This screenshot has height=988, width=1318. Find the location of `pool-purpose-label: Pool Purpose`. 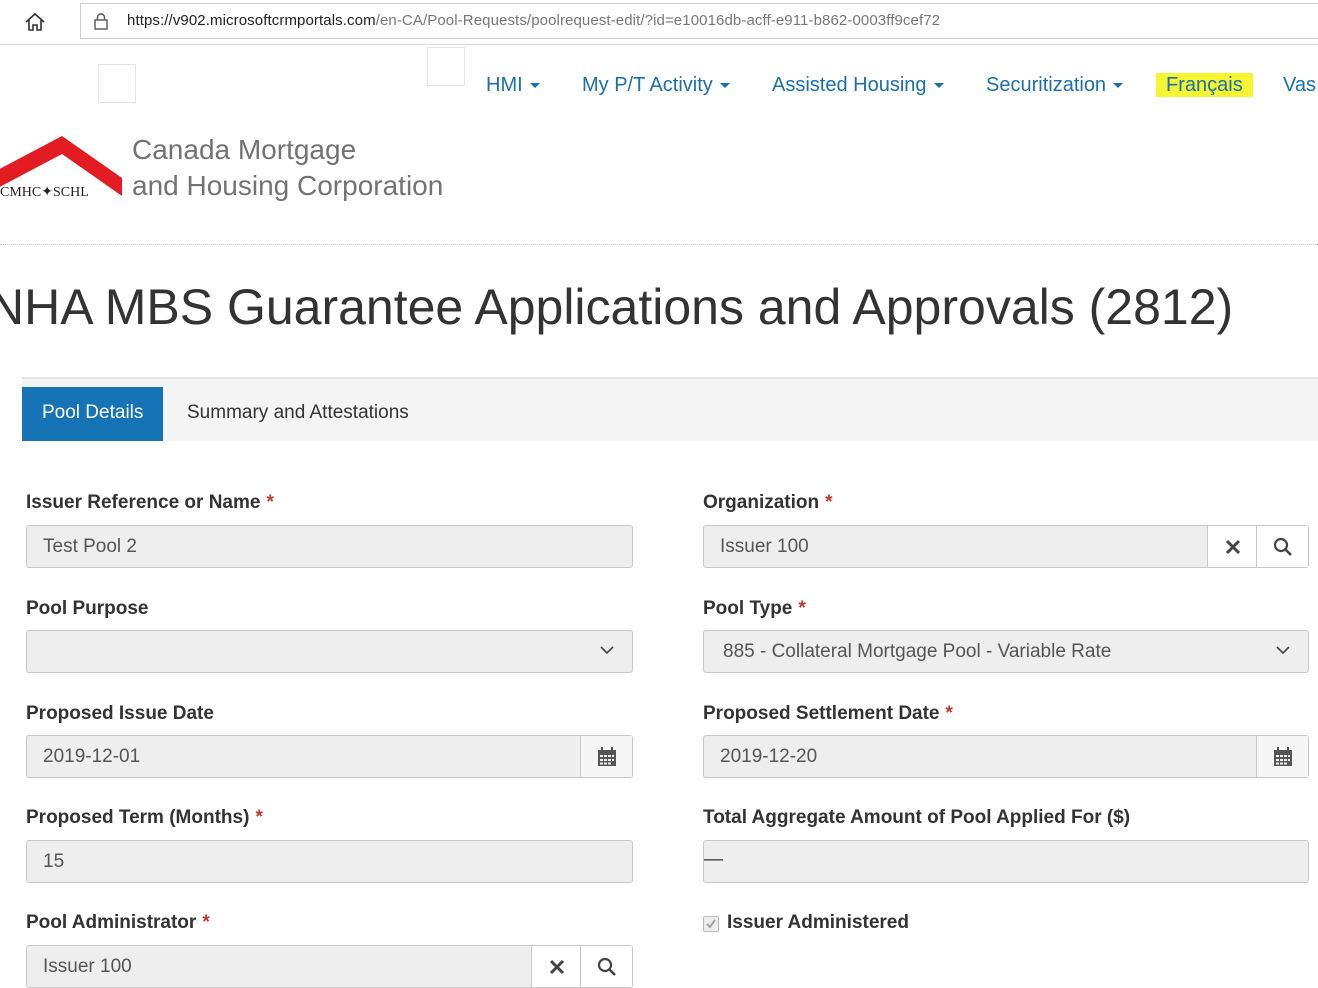

pool-purpose-label: Pool Purpose is located at coordinates (87, 608).